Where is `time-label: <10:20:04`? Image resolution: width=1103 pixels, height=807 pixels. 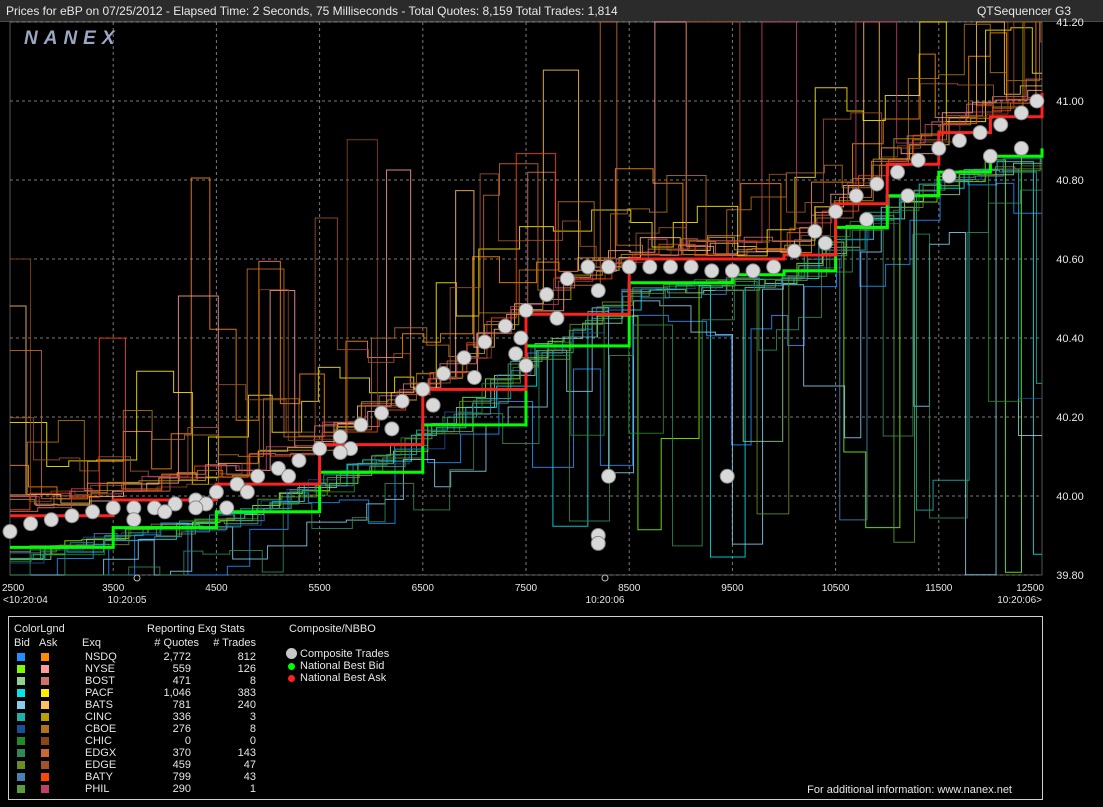
time-label: <10:20:04 is located at coordinates (25, 600).